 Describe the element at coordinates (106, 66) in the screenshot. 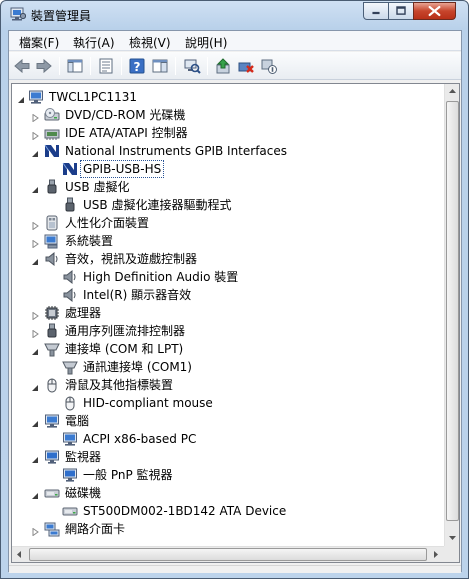

I see `properties-icon` at that location.